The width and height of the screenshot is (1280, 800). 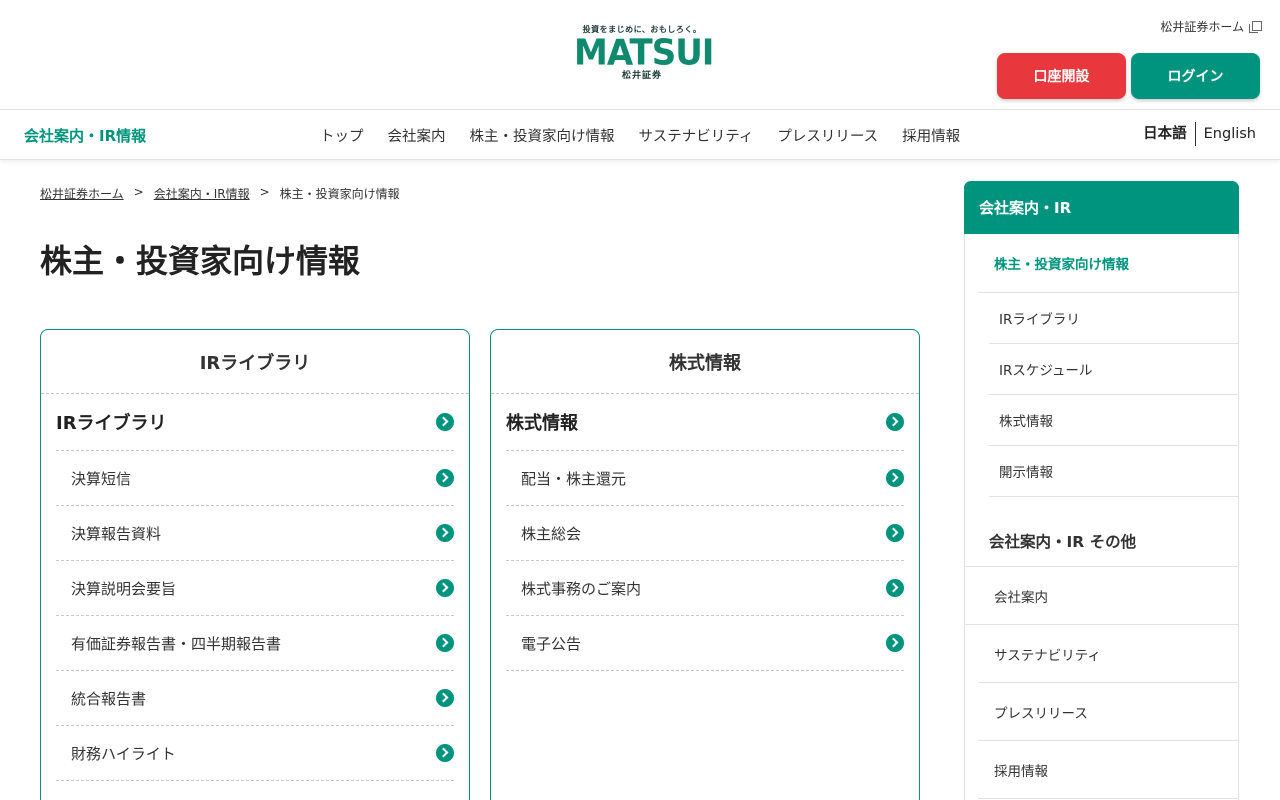 What do you see at coordinates (82, 193) in the screenshot?
I see `breadcrumb-home: 松井証券ホーム` at bounding box center [82, 193].